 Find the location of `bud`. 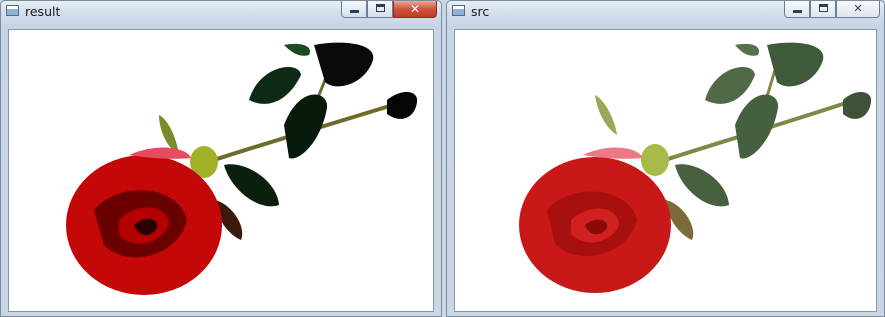

bud is located at coordinates (655, 160).